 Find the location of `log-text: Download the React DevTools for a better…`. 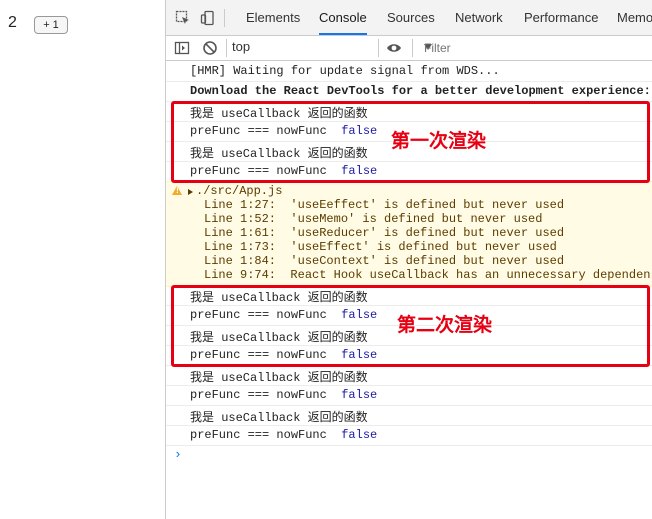

log-text: Download the React DevTools for a better… is located at coordinates (420, 91).